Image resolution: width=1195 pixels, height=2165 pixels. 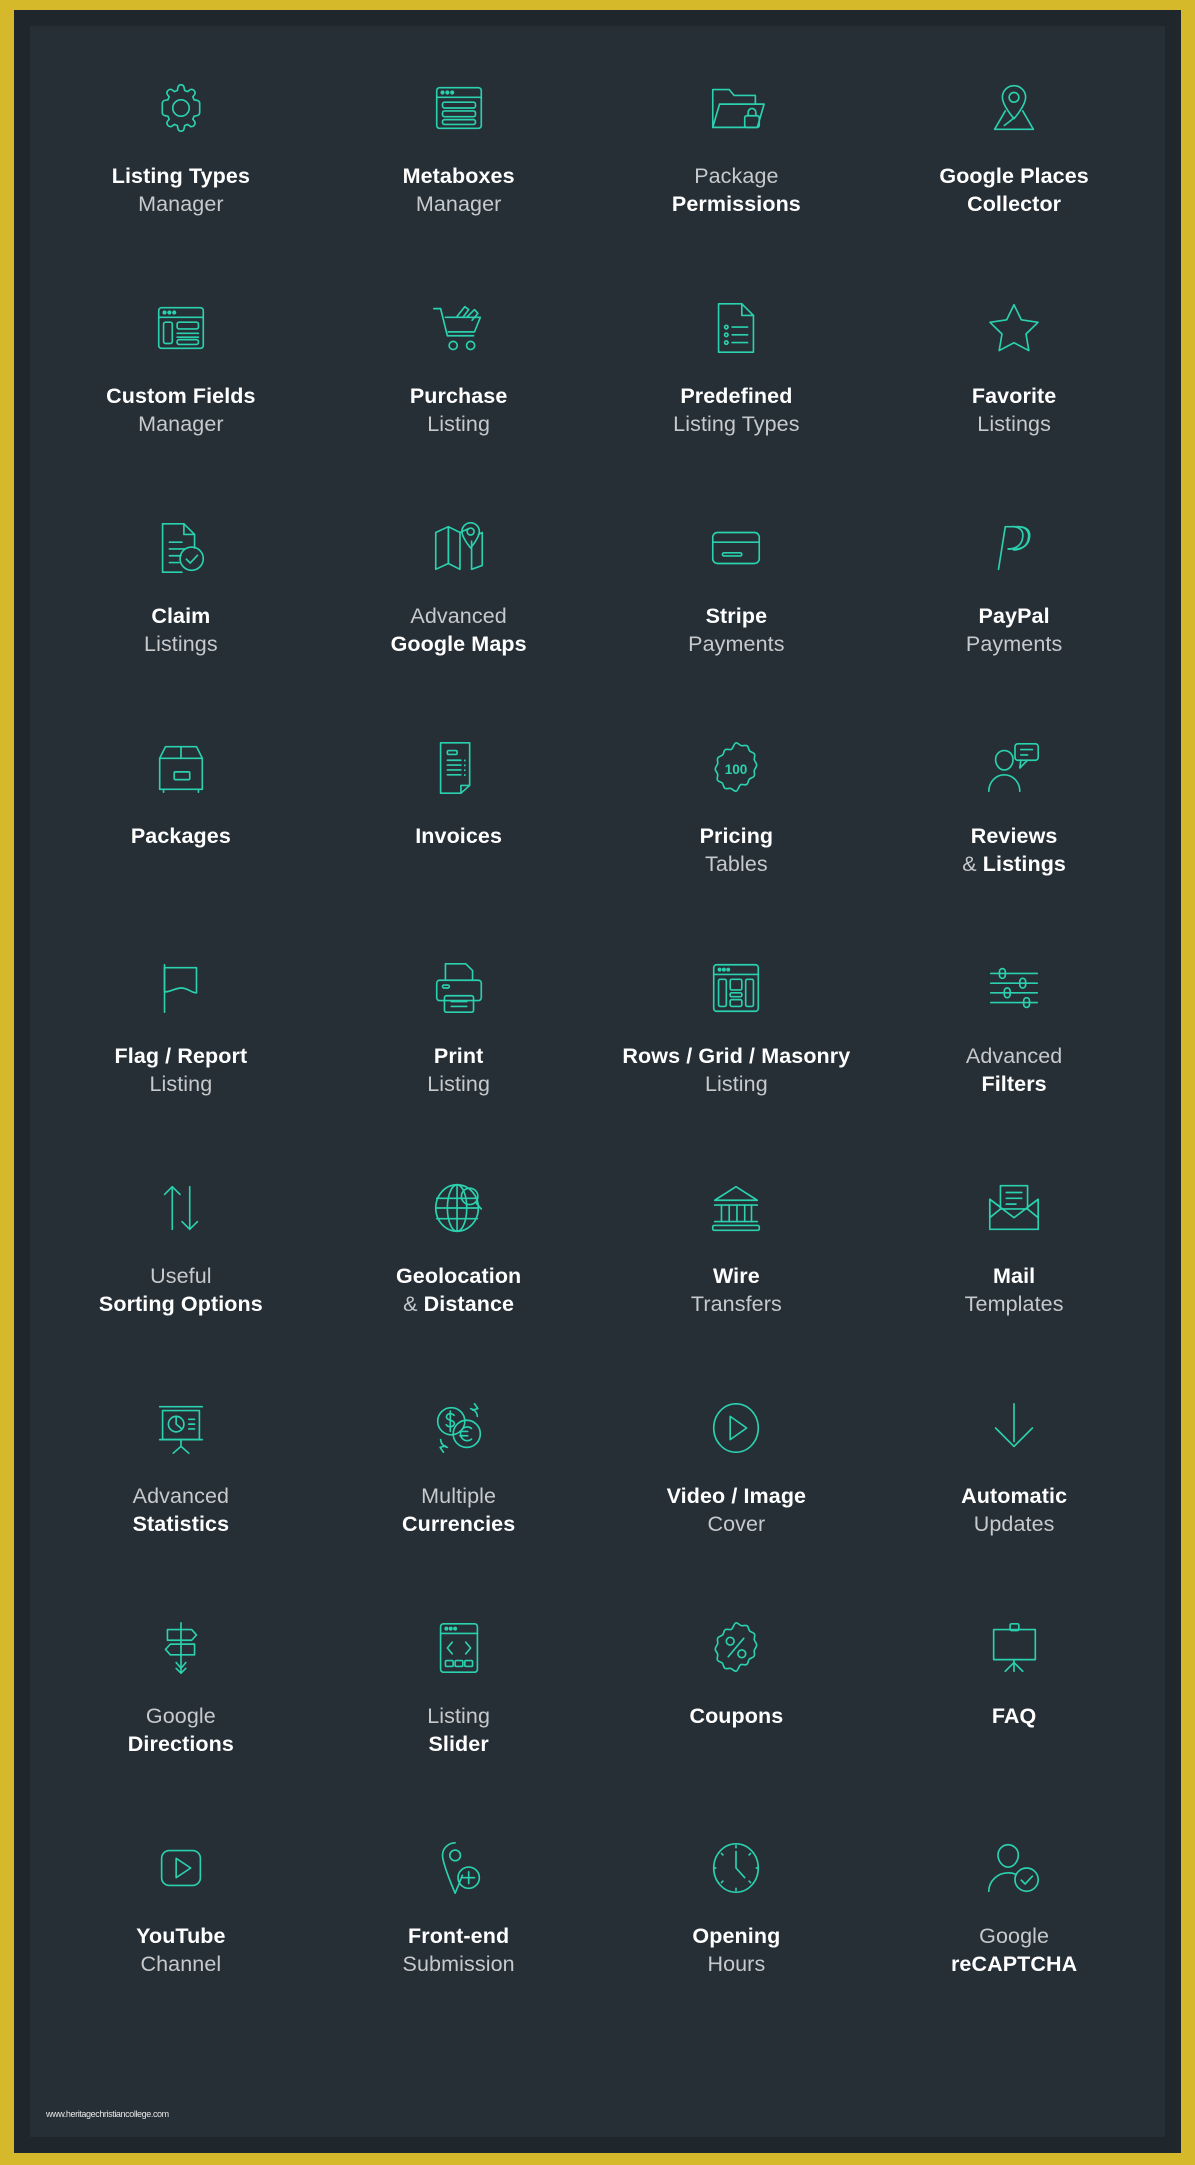 What do you see at coordinates (1014, 1920) in the screenshot?
I see `feature-item: Google reCAPTCHA` at bounding box center [1014, 1920].